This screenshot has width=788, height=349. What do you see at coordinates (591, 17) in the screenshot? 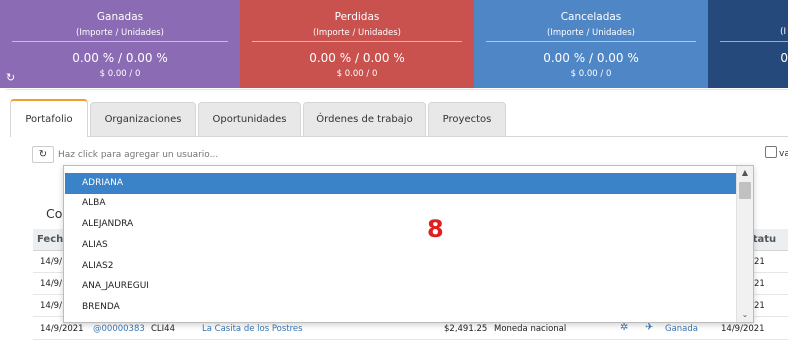
I see `card-title: Canceladas` at bounding box center [591, 17].